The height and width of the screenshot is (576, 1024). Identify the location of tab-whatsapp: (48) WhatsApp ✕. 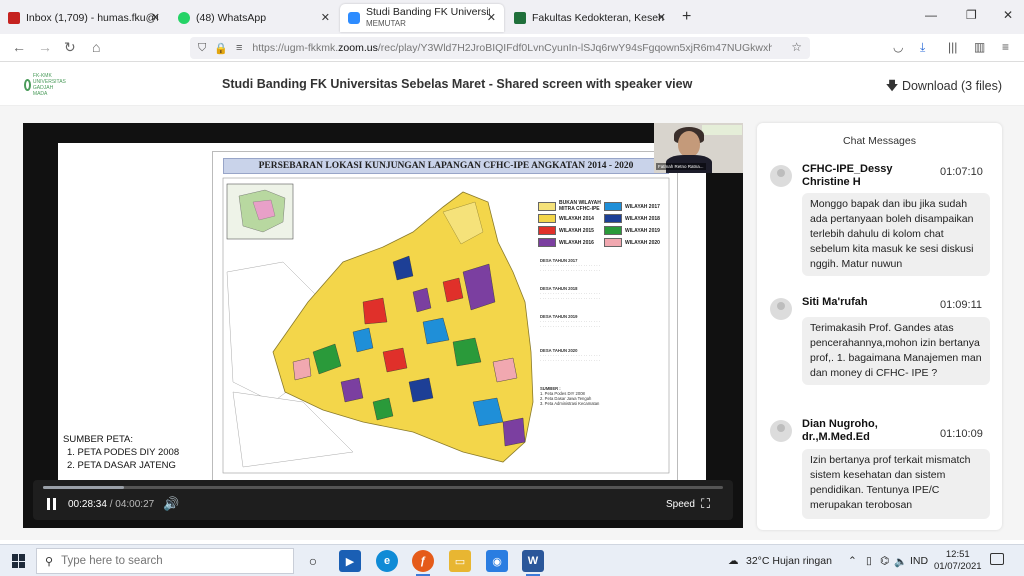
(254, 18).